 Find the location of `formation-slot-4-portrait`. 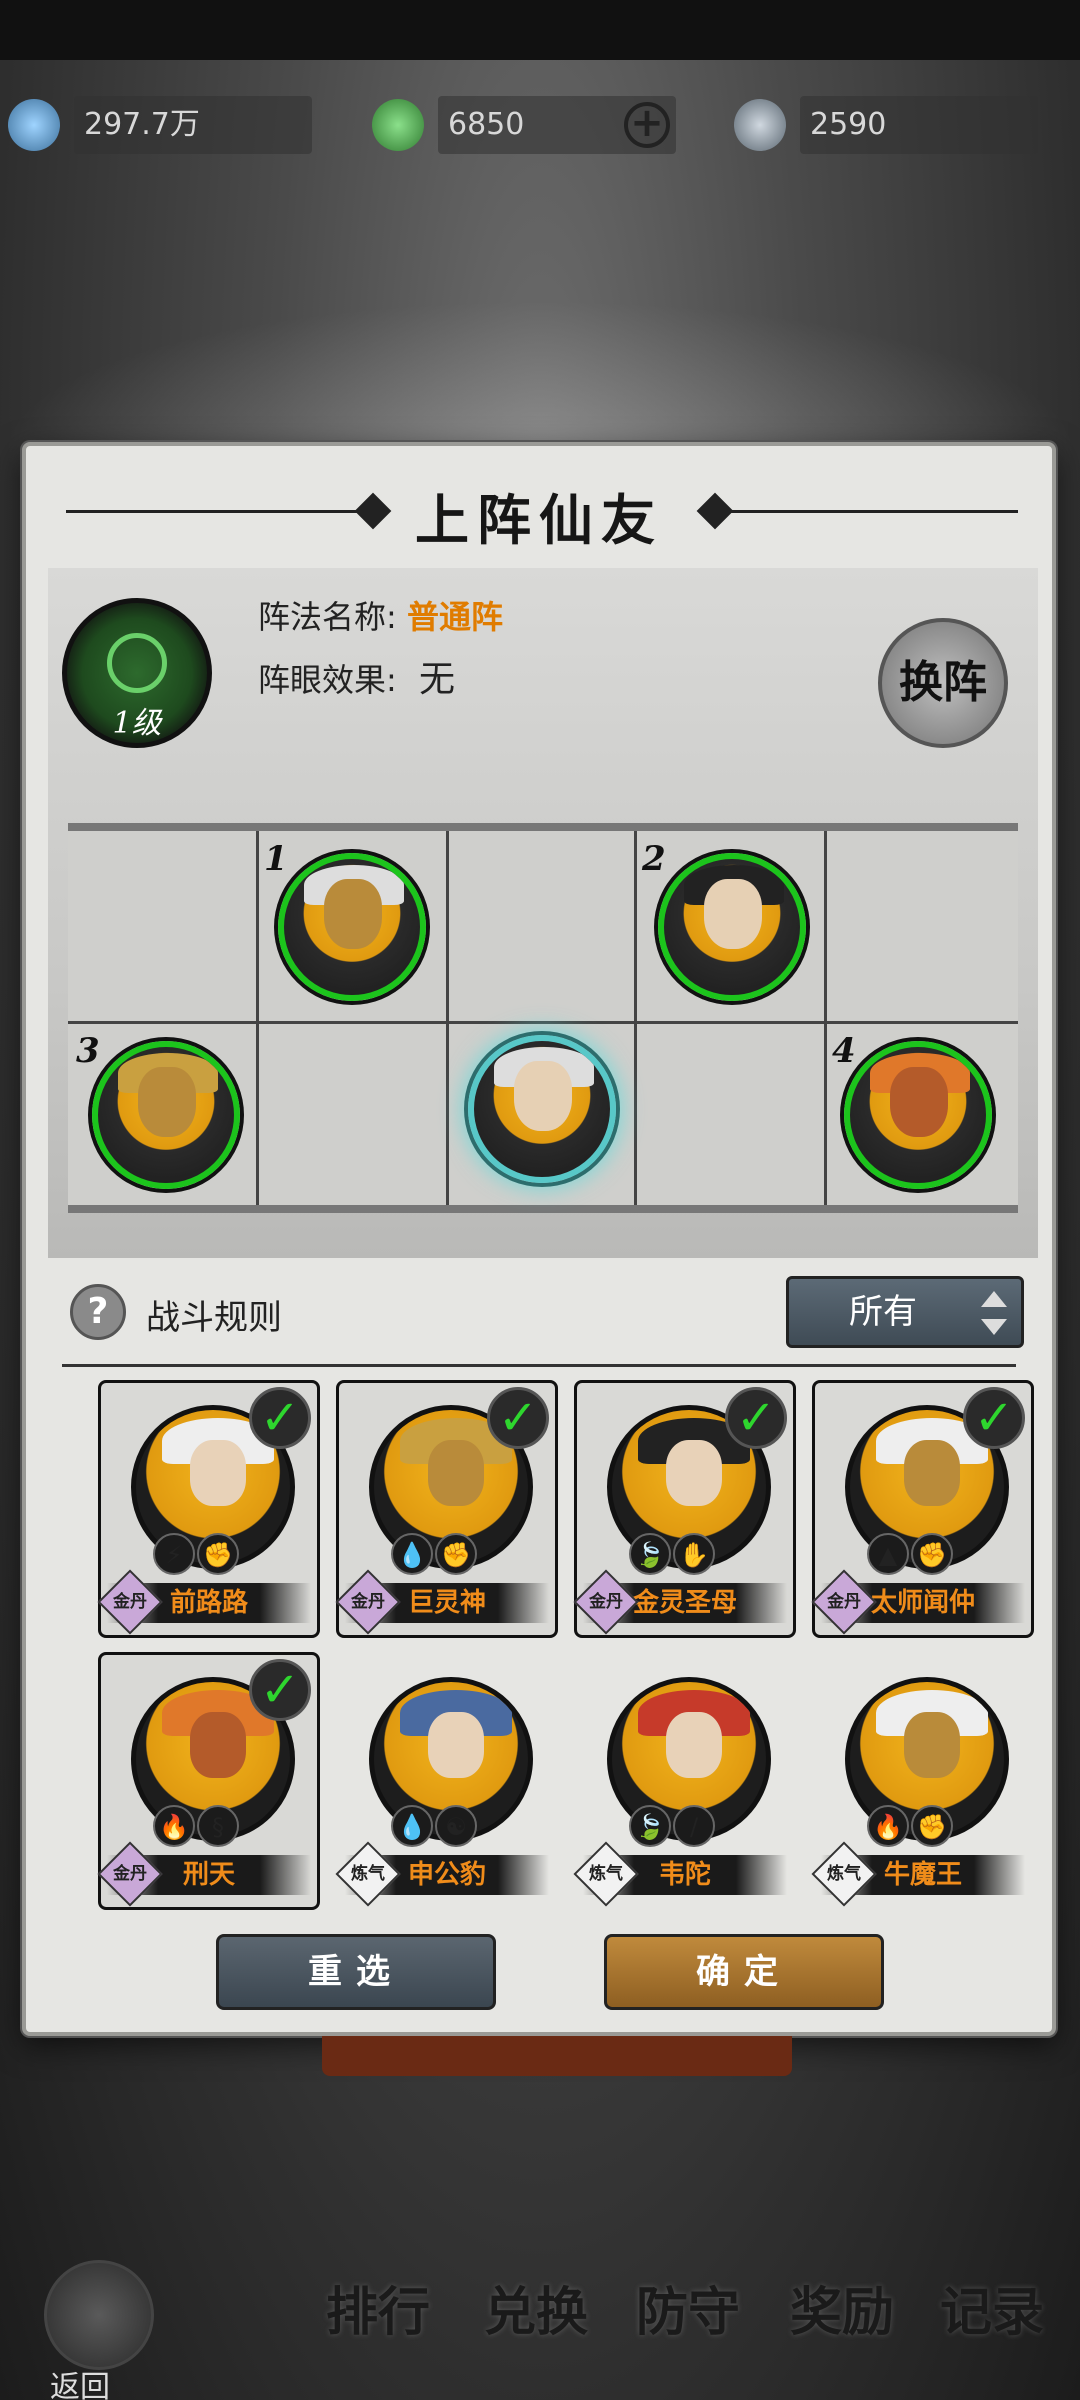

formation-slot-4-portrait is located at coordinates (918, 1115).